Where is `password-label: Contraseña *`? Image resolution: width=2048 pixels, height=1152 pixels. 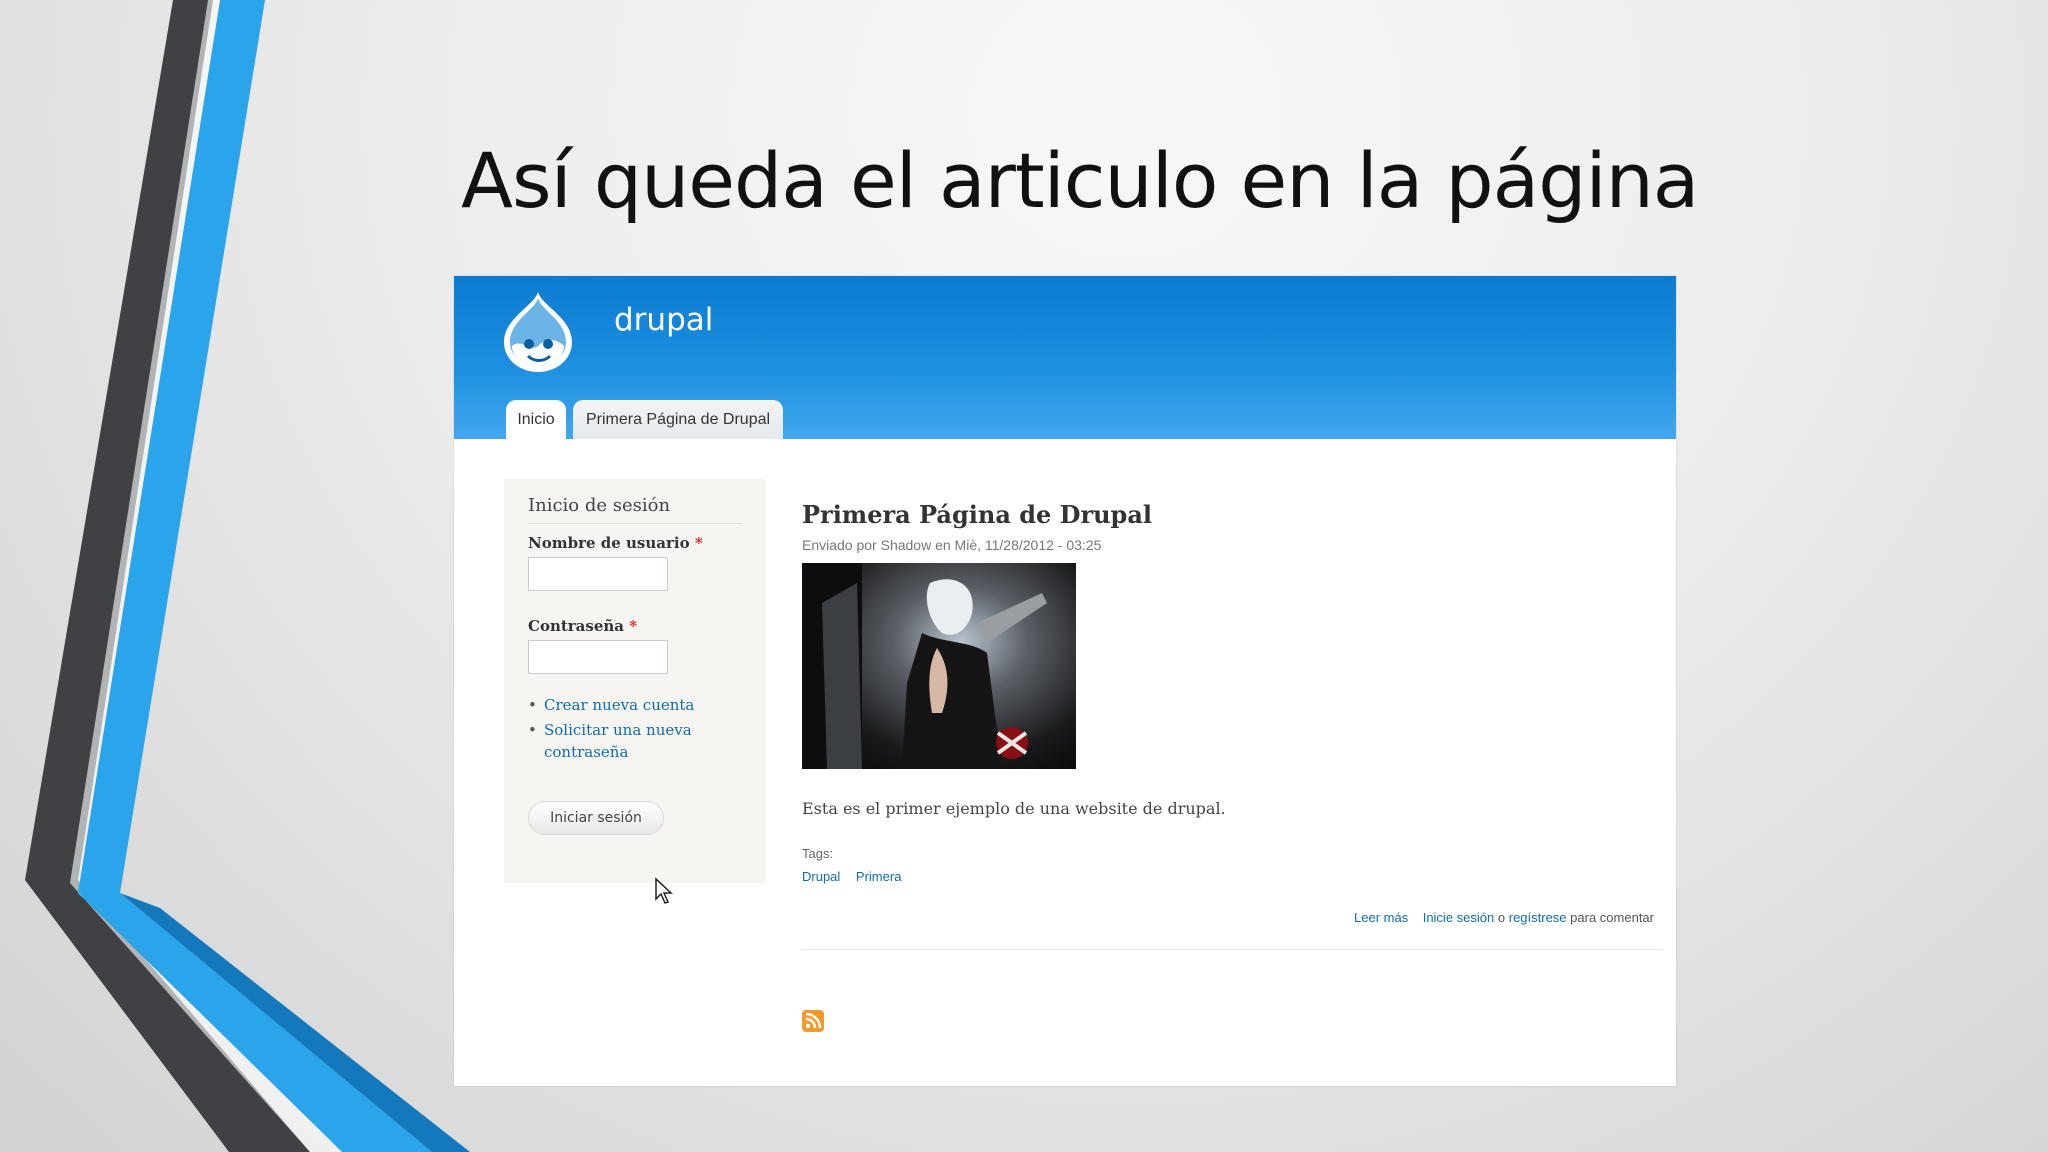 password-label: Contraseña * is located at coordinates (635, 626).